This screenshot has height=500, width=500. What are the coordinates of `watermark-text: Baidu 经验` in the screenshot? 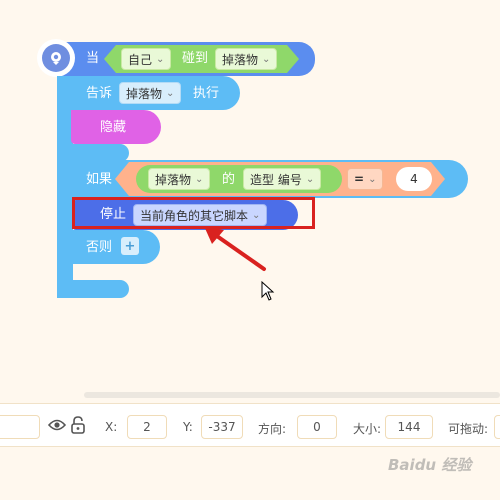 It's located at (430, 465).